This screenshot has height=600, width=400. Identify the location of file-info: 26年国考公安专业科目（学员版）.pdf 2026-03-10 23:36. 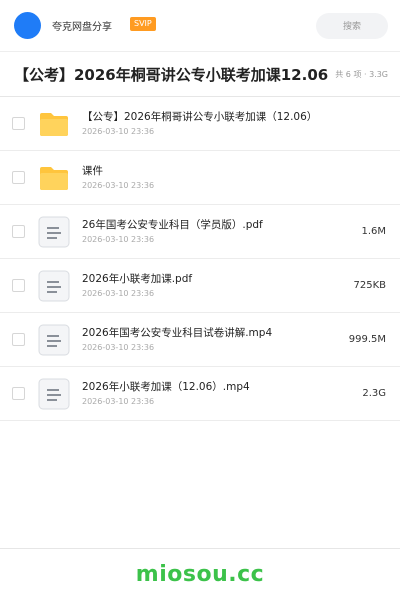
(201, 231).